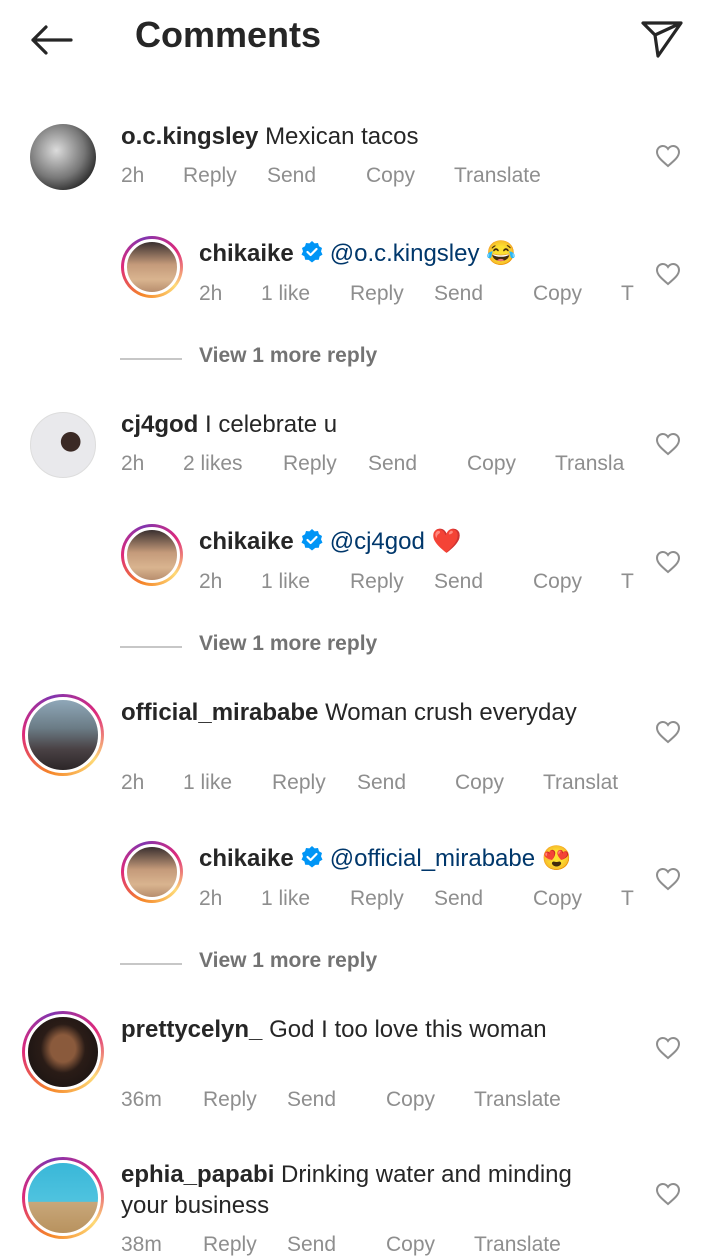  Describe the element at coordinates (662, 39) in the screenshot. I see `share-button` at that location.